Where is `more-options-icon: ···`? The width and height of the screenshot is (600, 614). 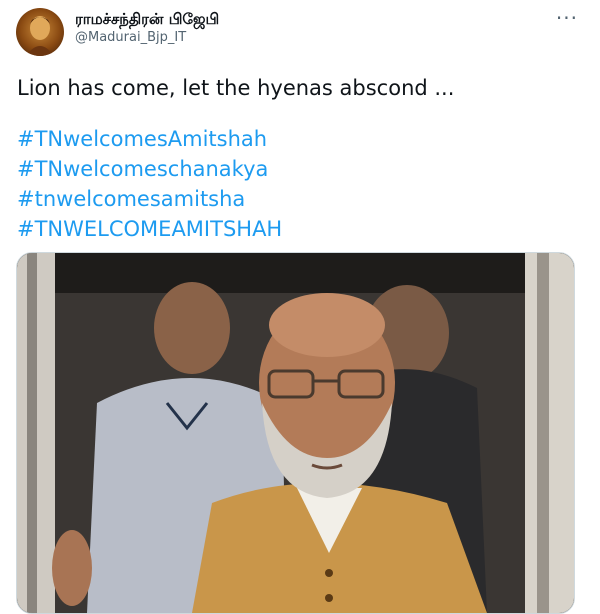 more-options-icon: ··· is located at coordinates (567, 18).